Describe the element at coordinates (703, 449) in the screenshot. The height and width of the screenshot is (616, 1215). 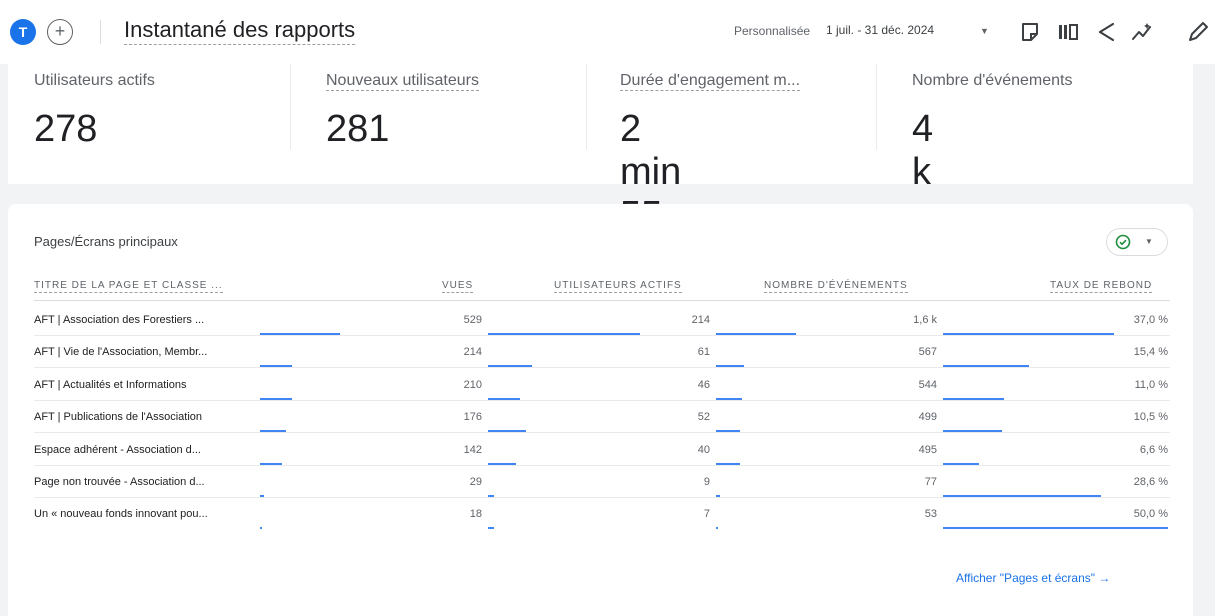
I see `cell-users: 40` at that location.